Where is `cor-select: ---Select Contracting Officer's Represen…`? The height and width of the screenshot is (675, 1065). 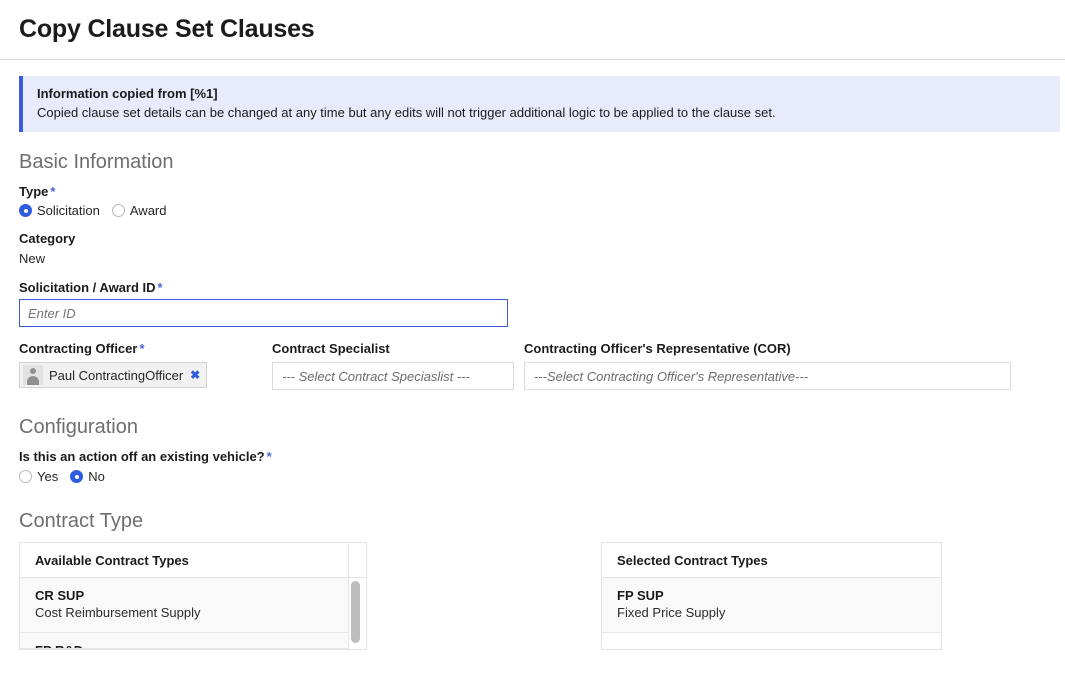 cor-select: ---Select Contracting Officer's Represen… is located at coordinates (767, 376).